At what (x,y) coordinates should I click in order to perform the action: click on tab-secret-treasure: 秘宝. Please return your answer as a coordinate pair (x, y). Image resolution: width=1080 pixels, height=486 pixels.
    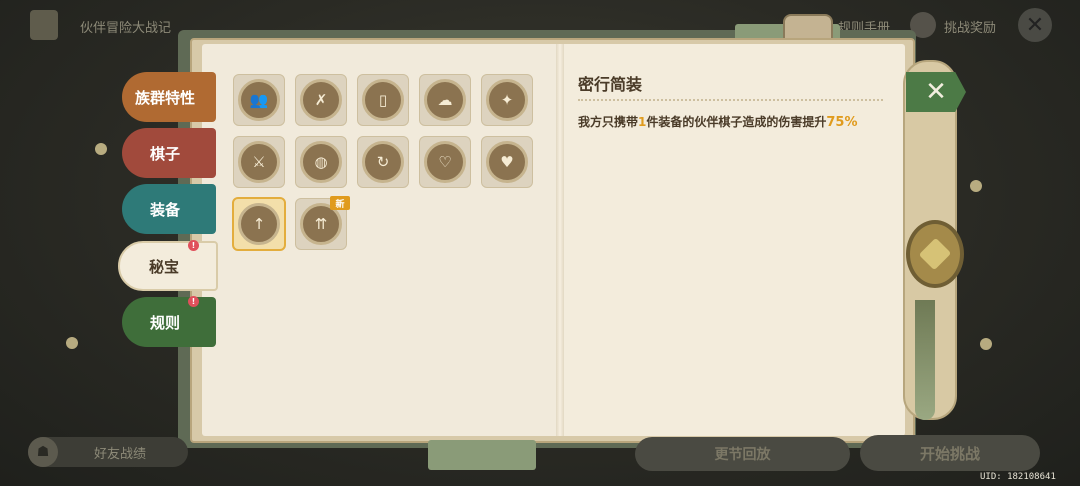
    Looking at the image, I should click on (168, 266).